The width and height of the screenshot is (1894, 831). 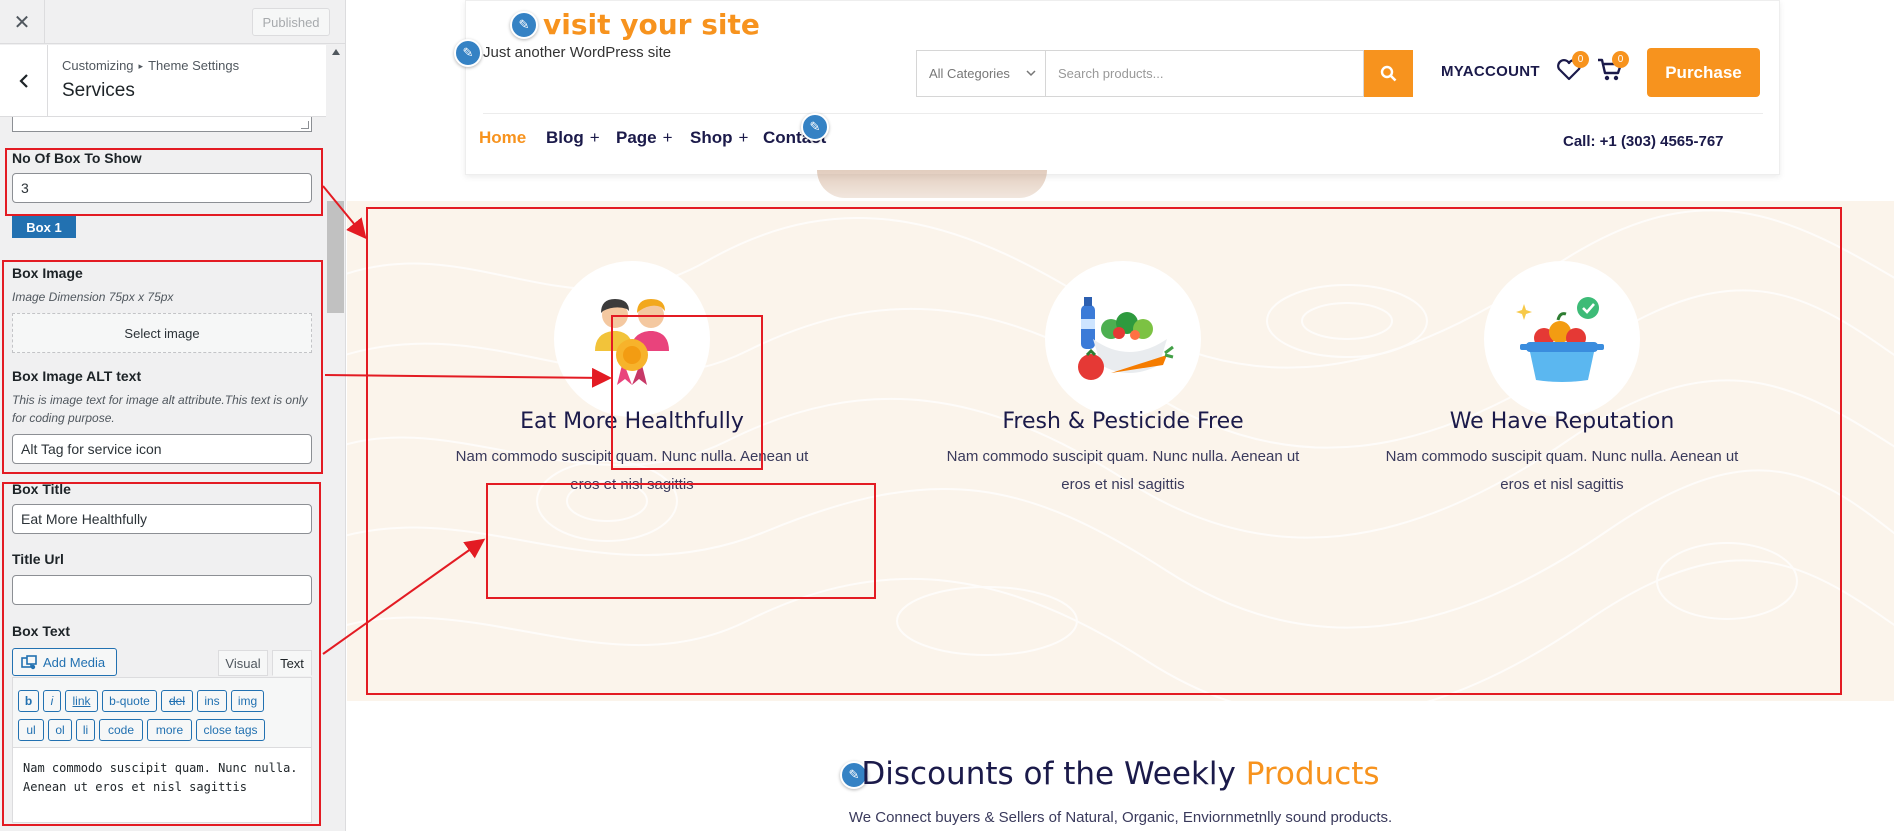 I want to click on annotation-arrows, so click(x=467, y=420).